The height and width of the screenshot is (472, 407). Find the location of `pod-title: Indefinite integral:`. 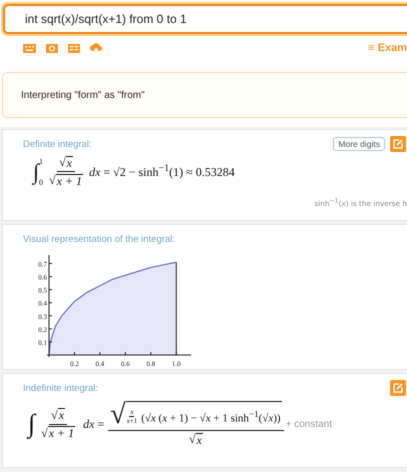

pod-title: Indefinite integral: is located at coordinates (61, 388).